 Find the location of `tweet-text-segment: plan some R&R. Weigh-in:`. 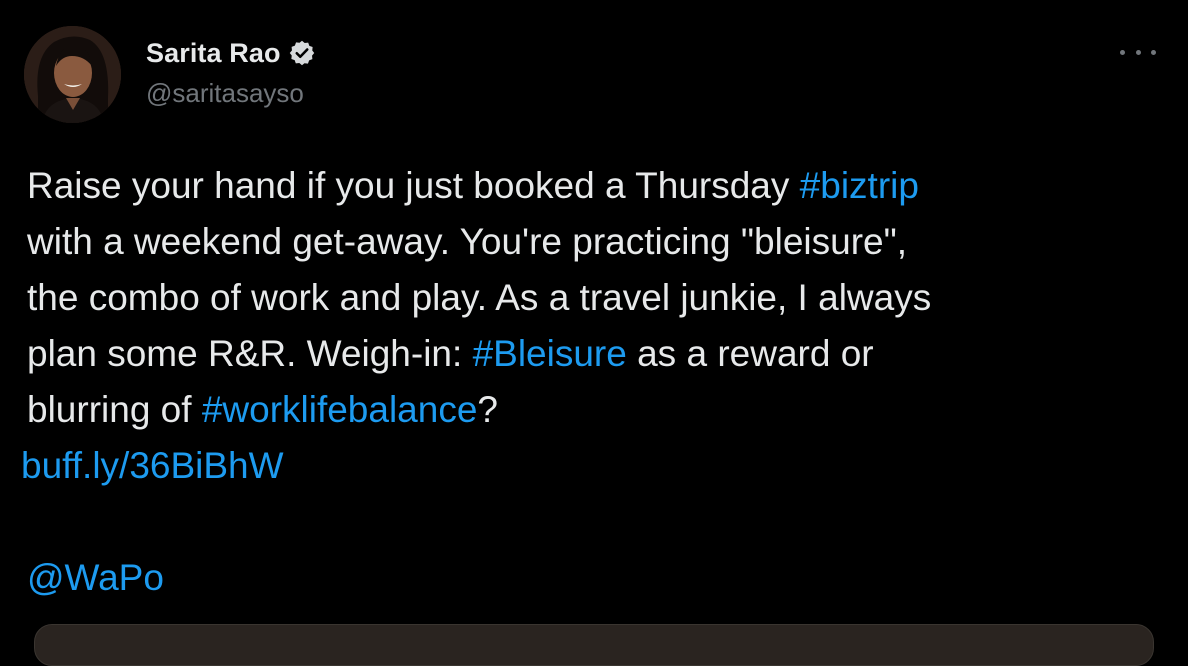

tweet-text-segment: plan some R&R. Weigh-in: is located at coordinates (250, 353).